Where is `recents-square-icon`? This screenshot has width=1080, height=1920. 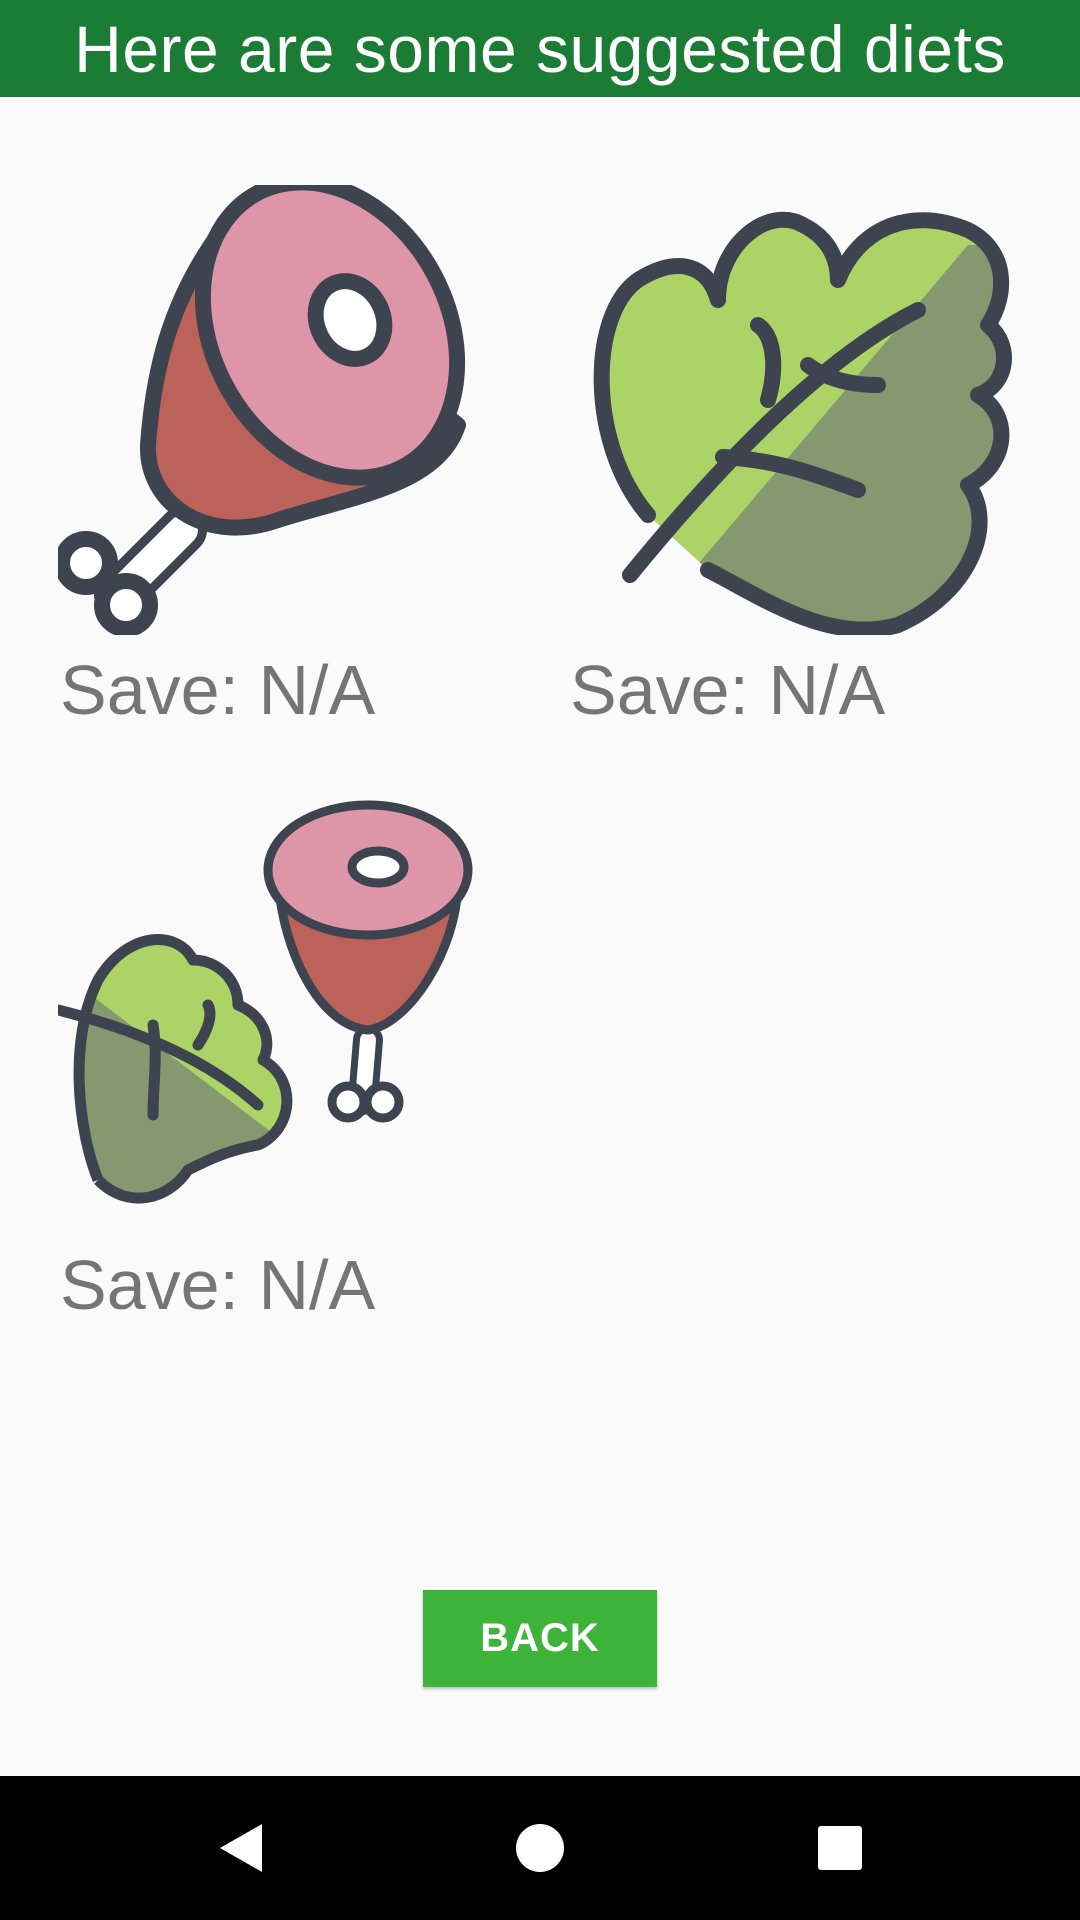
recents-square-icon is located at coordinates (840, 1848).